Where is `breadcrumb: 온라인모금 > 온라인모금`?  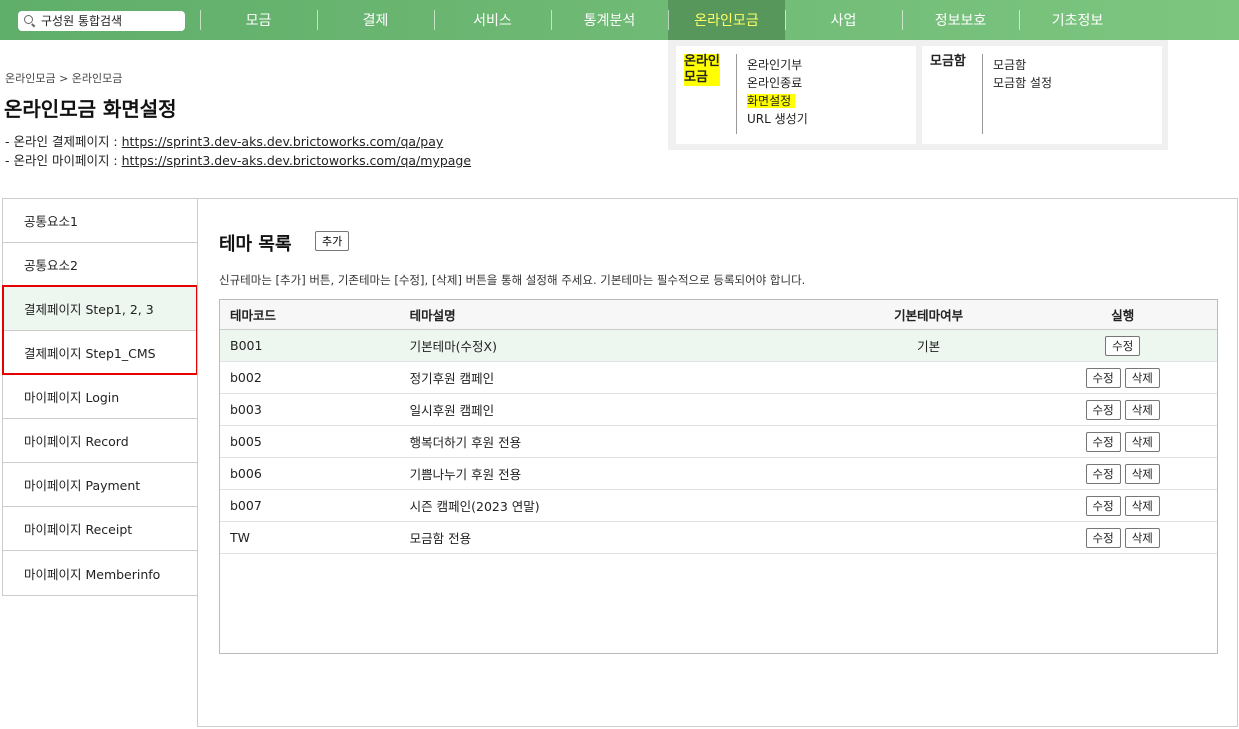
breadcrumb: 온라인모금 > 온라인모금 is located at coordinates (64, 78).